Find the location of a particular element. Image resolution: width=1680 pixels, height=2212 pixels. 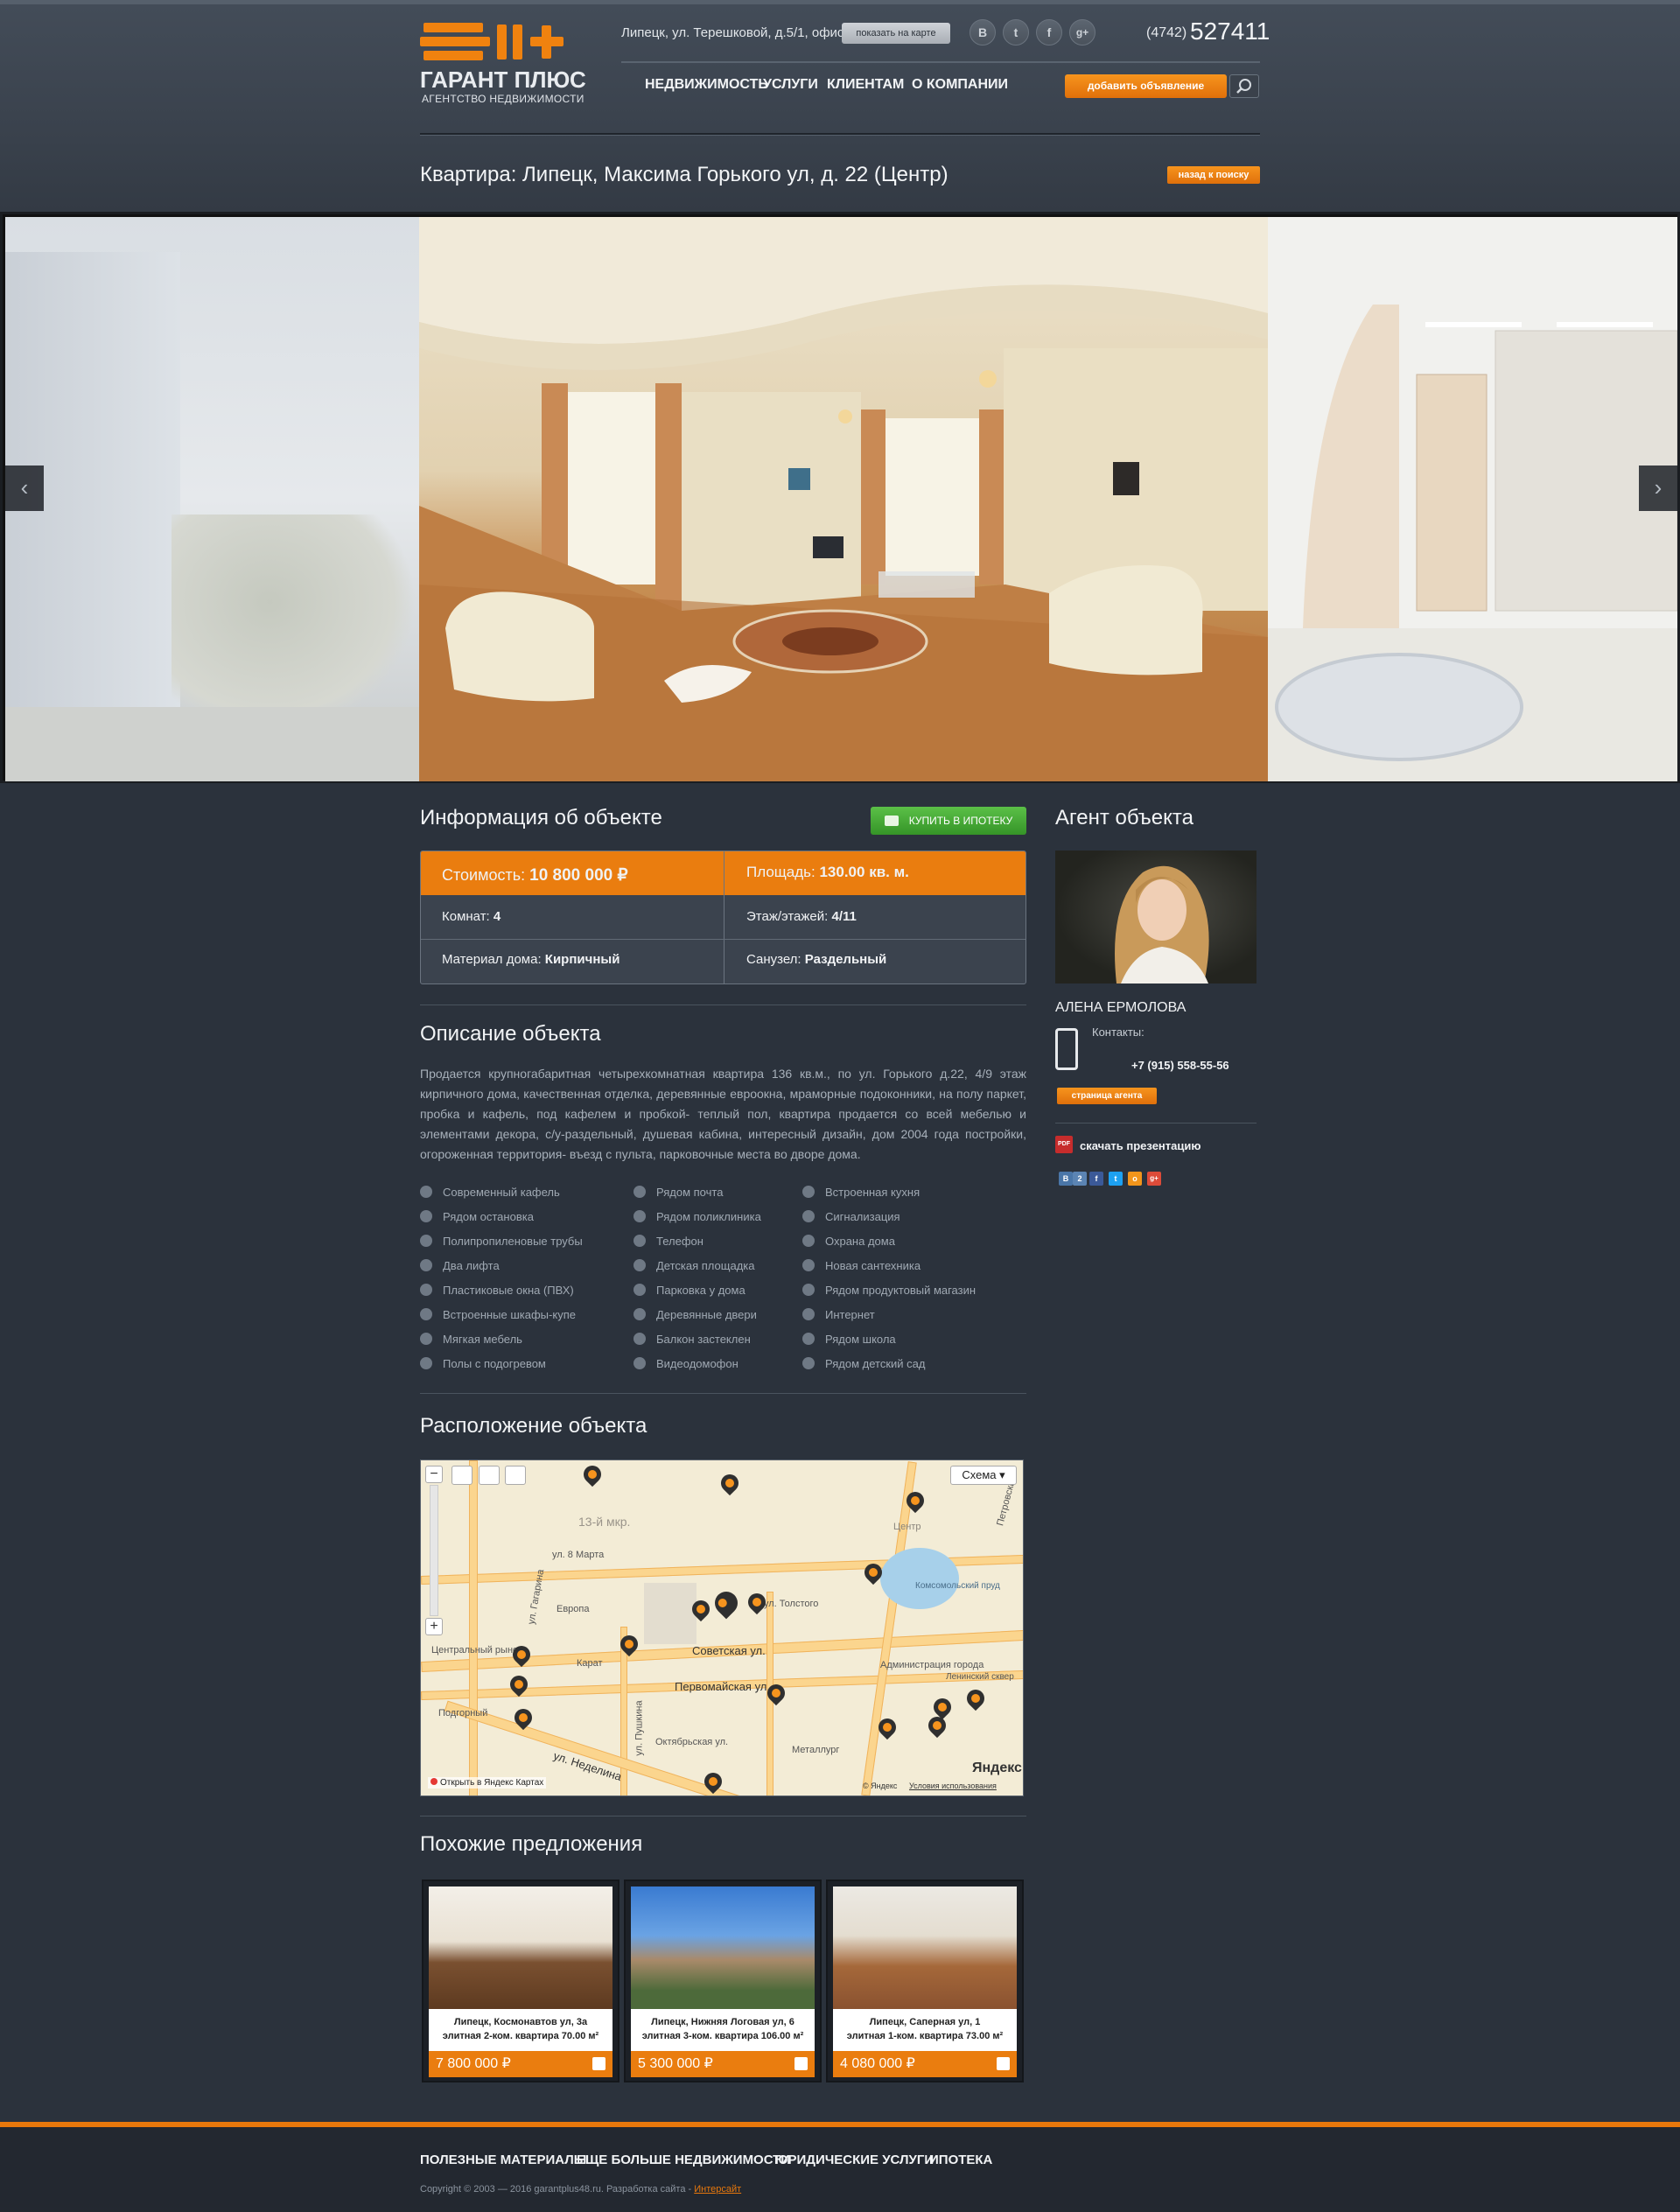

add-listing-button: добавить объявление is located at coordinates (1146, 86).